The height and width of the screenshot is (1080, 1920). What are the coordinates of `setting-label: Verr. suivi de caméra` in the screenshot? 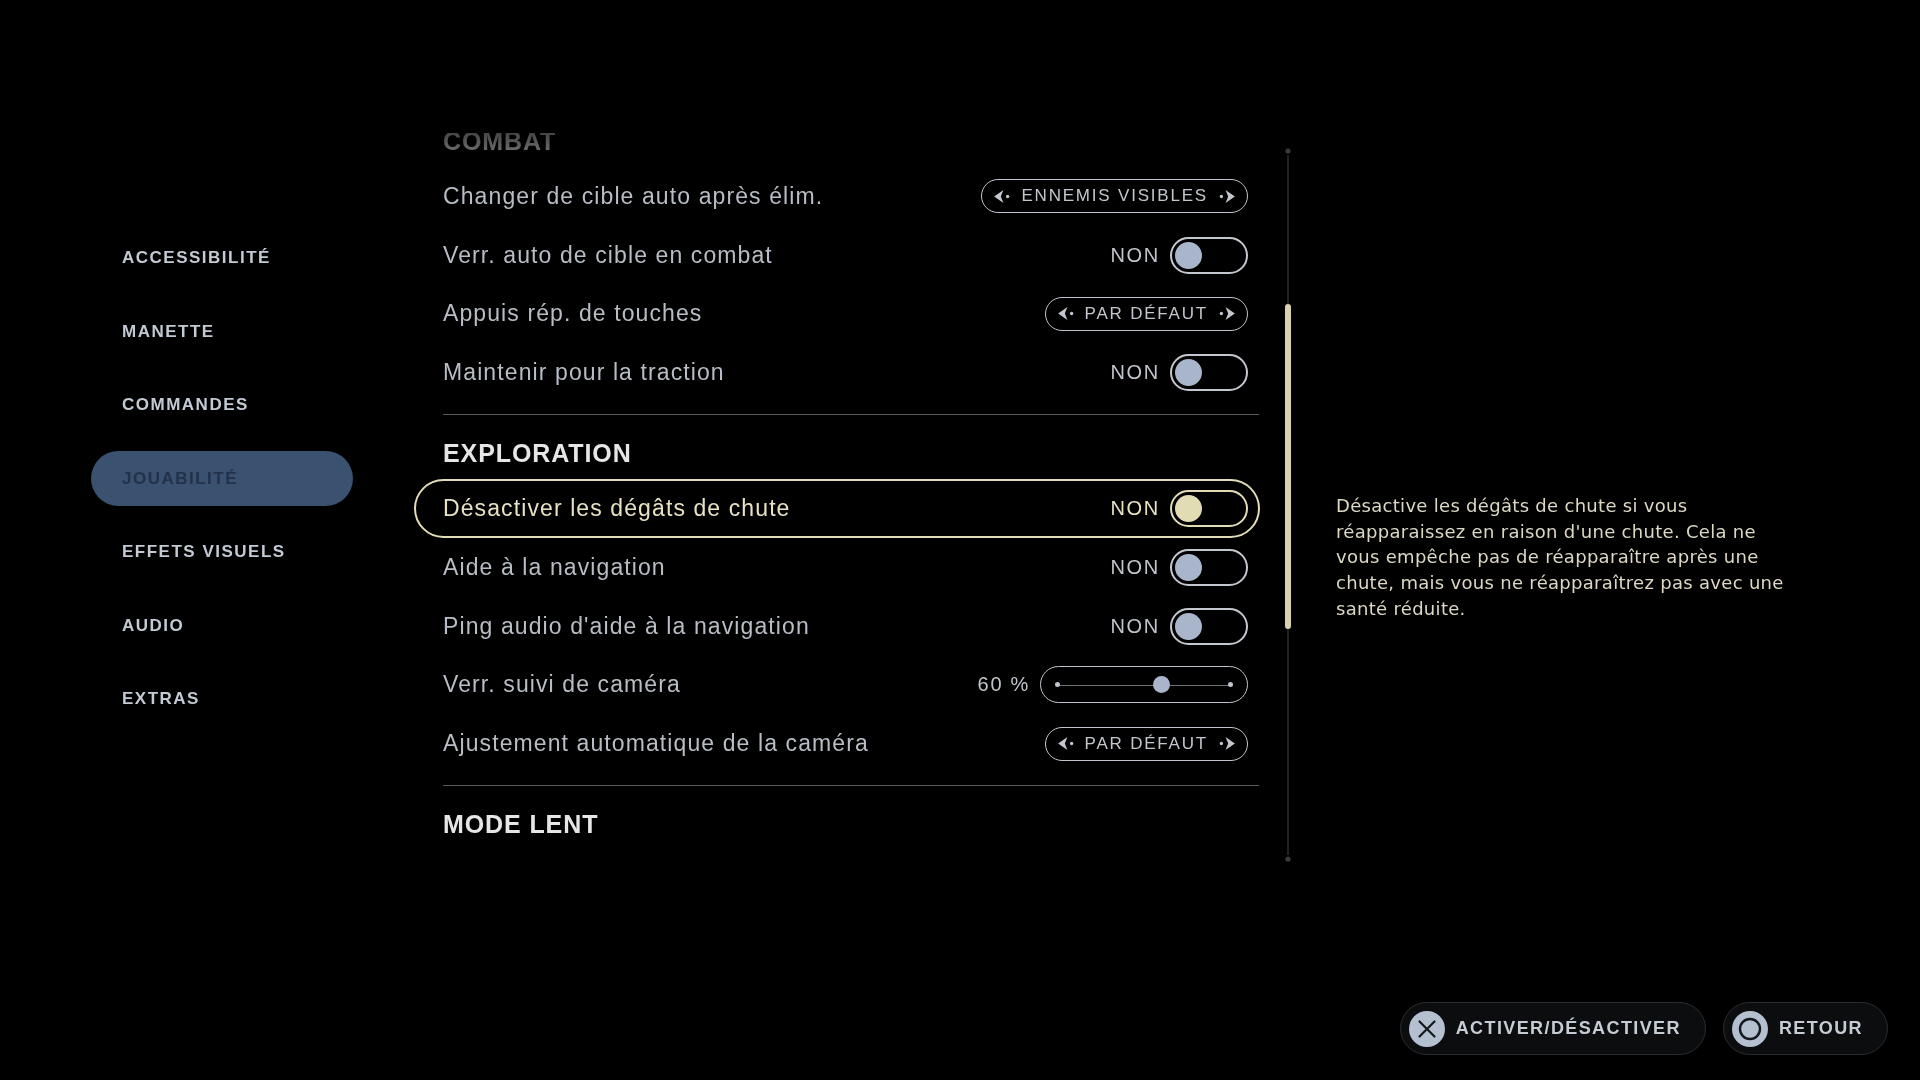 It's located at (710, 685).